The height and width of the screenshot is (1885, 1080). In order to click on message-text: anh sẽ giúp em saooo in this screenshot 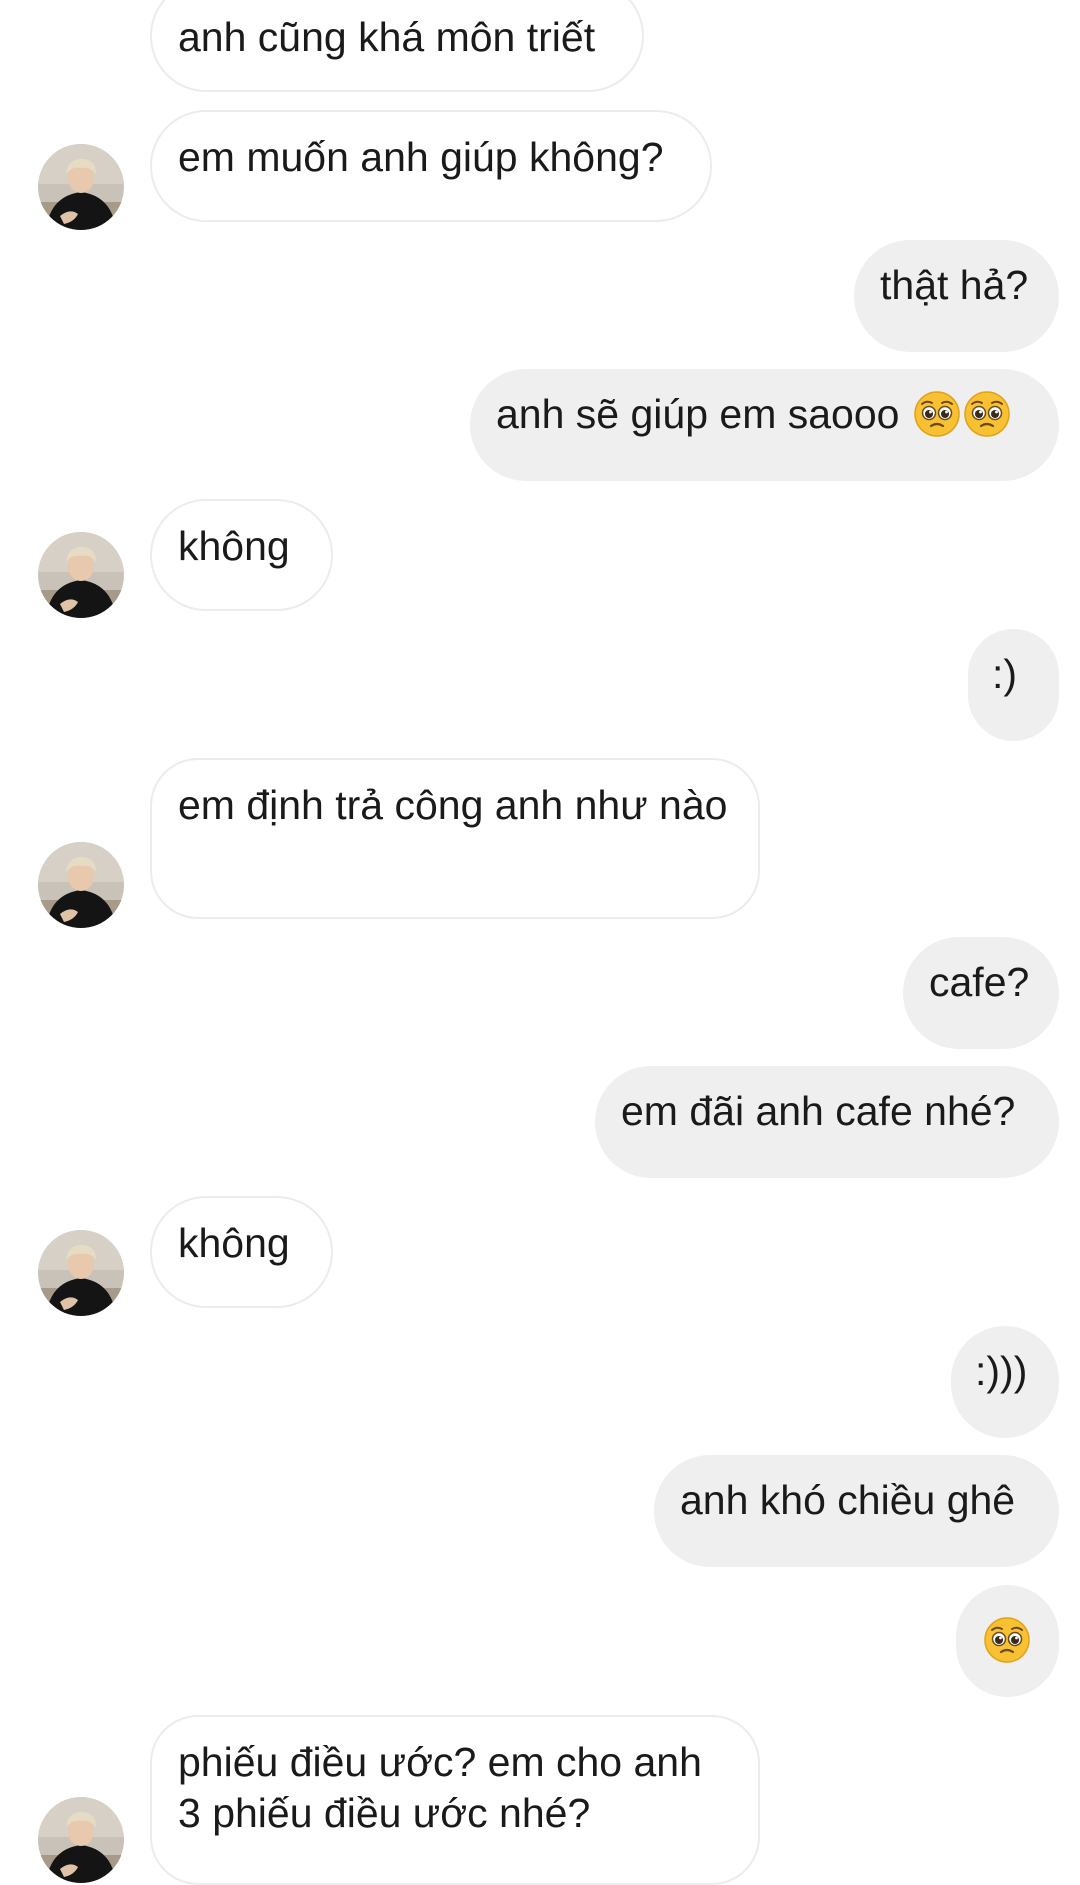, I will do `click(698, 414)`.